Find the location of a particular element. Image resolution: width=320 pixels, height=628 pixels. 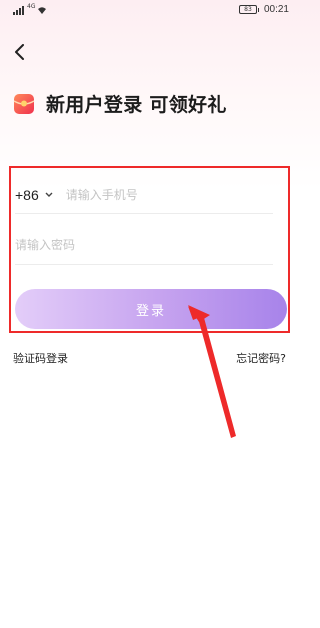

phone-row: +86 is located at coordinates (144, 195).